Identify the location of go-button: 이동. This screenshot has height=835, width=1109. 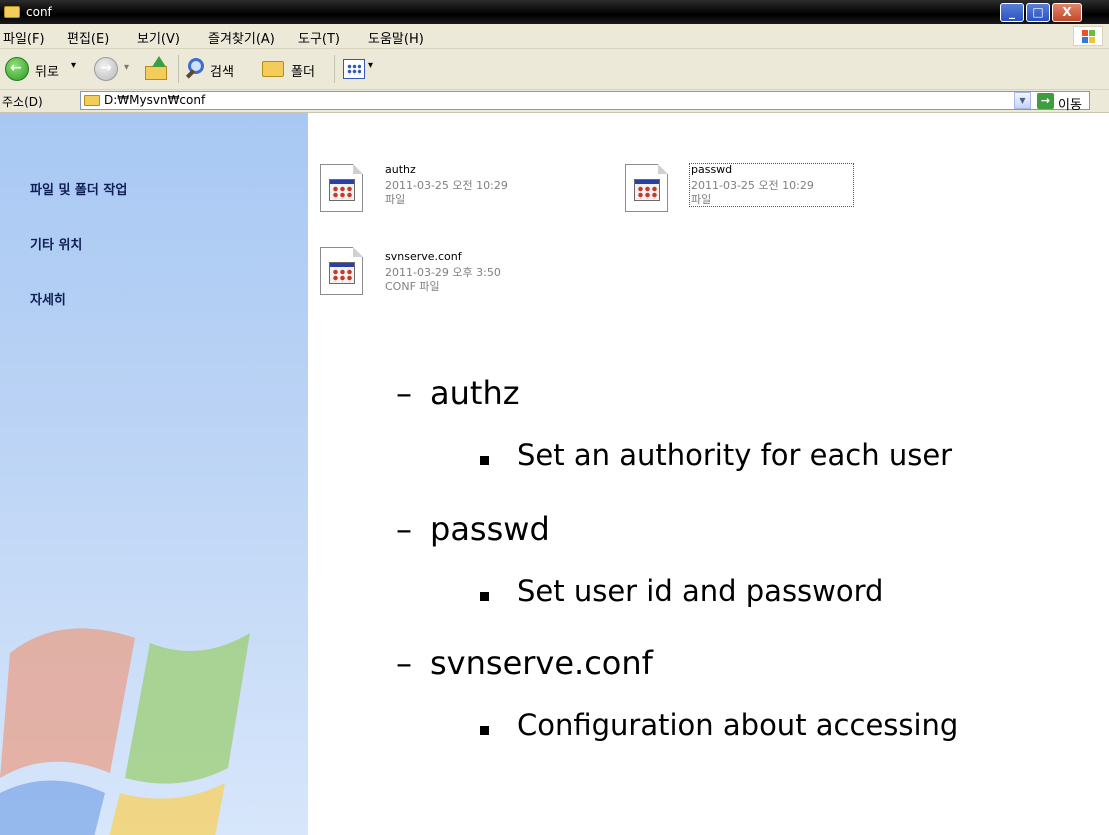
(1070, 103).